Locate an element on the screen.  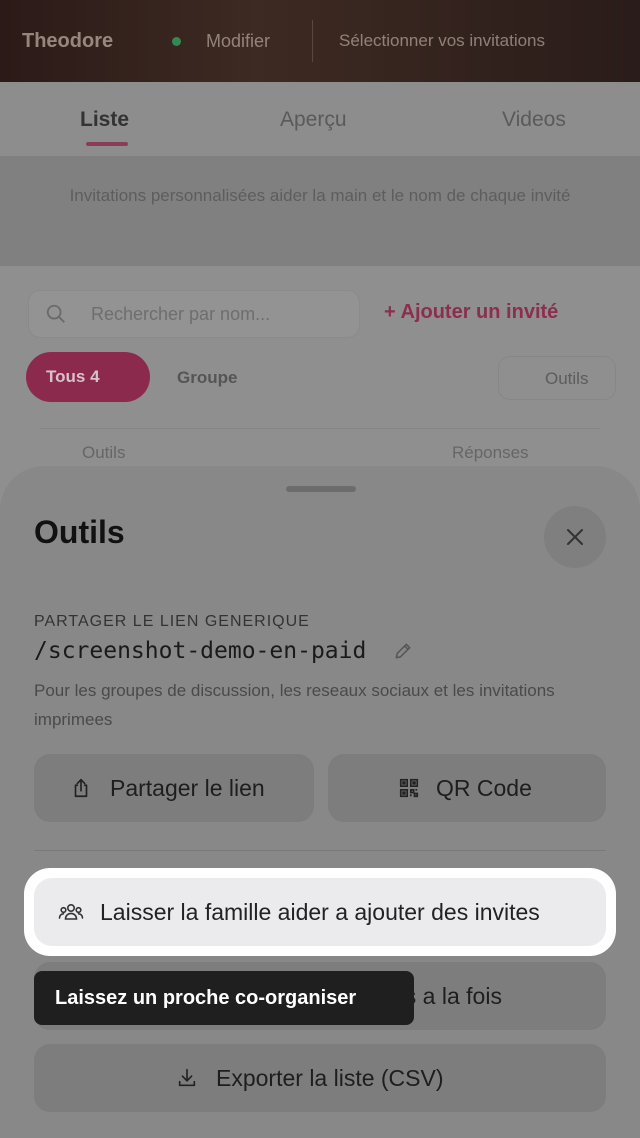
qr-code-button: QR Code is located at coordinates (467, 788).